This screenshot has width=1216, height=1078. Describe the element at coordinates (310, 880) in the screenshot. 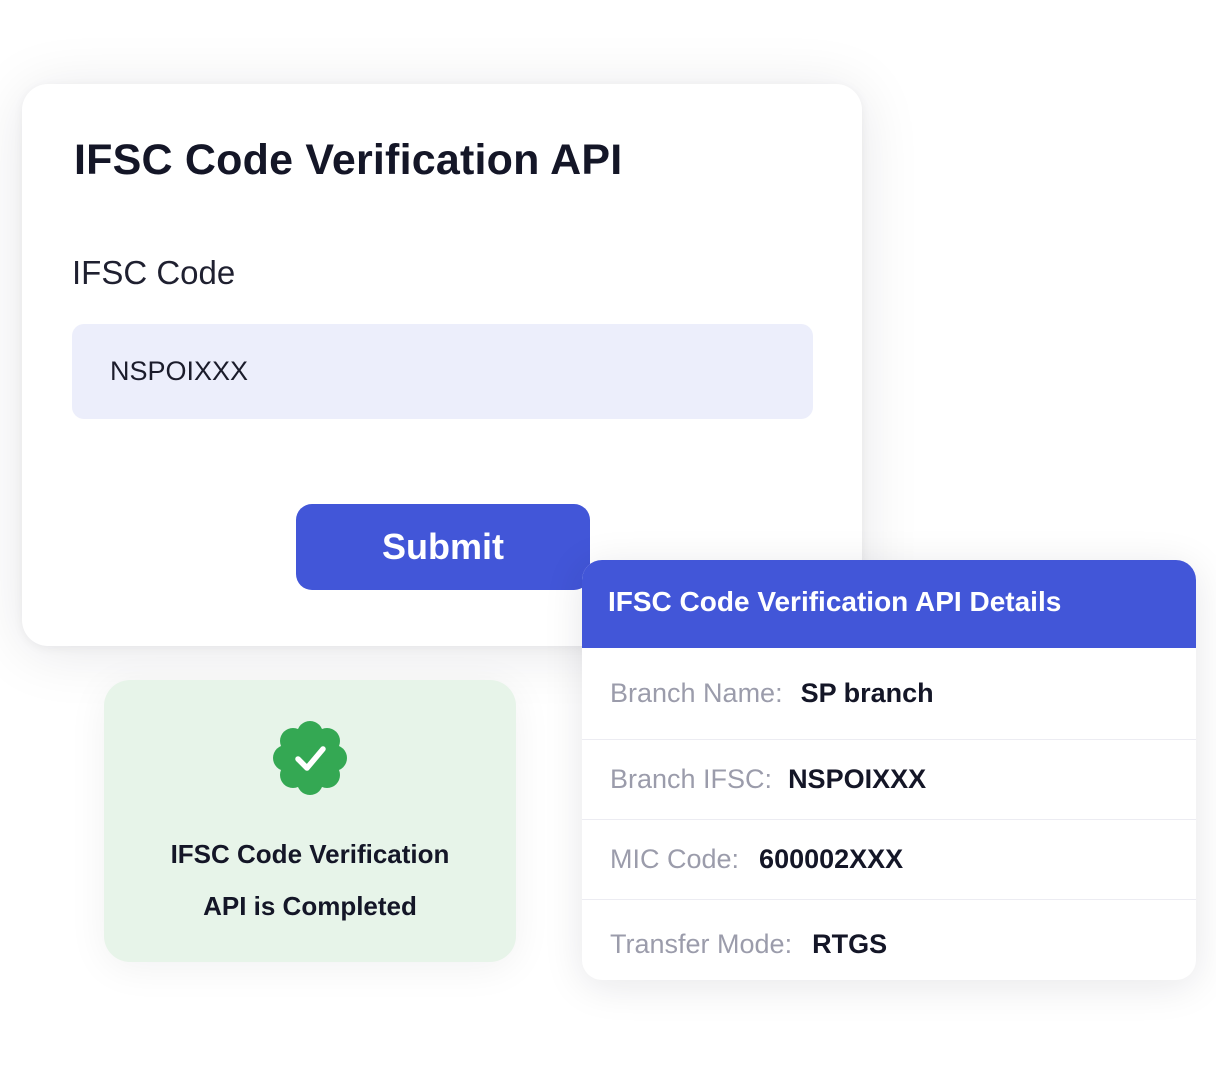

I see `success-message: IFSC Code Verification API is Completed` at that location.